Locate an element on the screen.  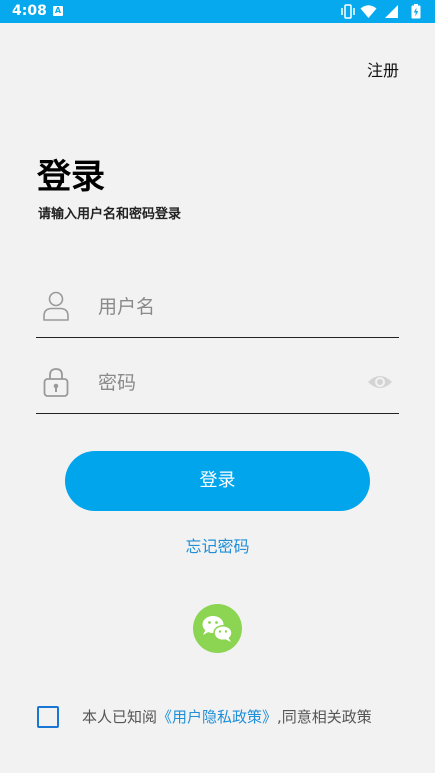
page-subtitle: 请输入用户名和密码登录 is located at coordinates (110, 214).